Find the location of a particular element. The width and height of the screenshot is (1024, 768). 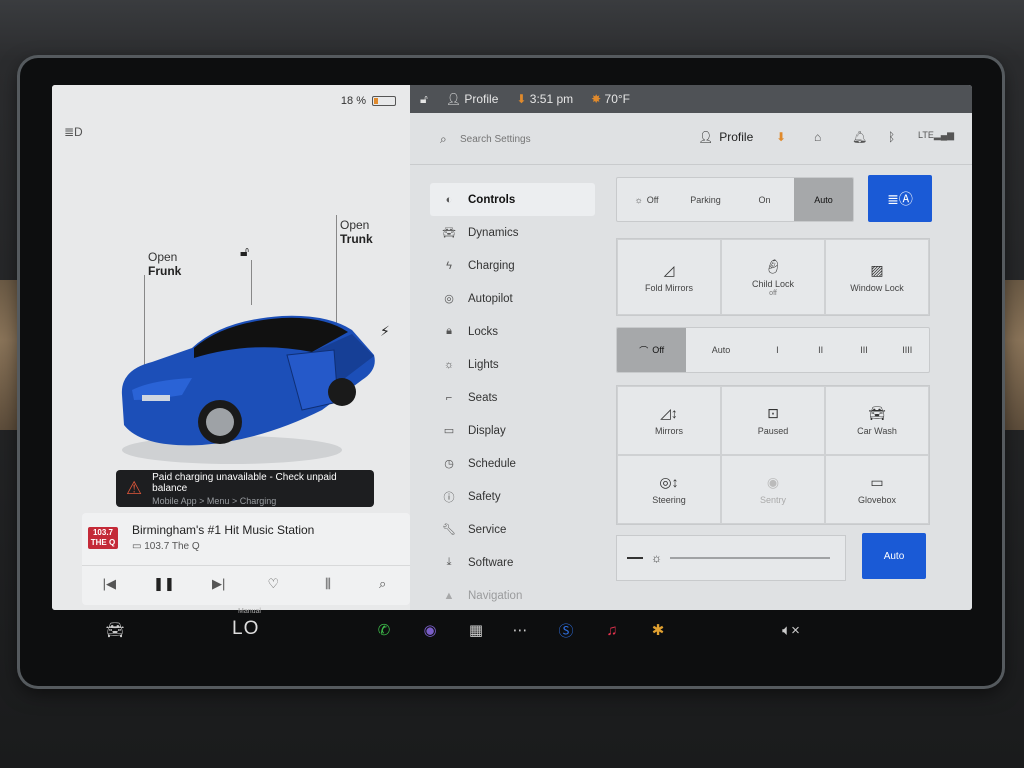

wiper-option-off: ⌒ Off is located at coordinates (652, 350).